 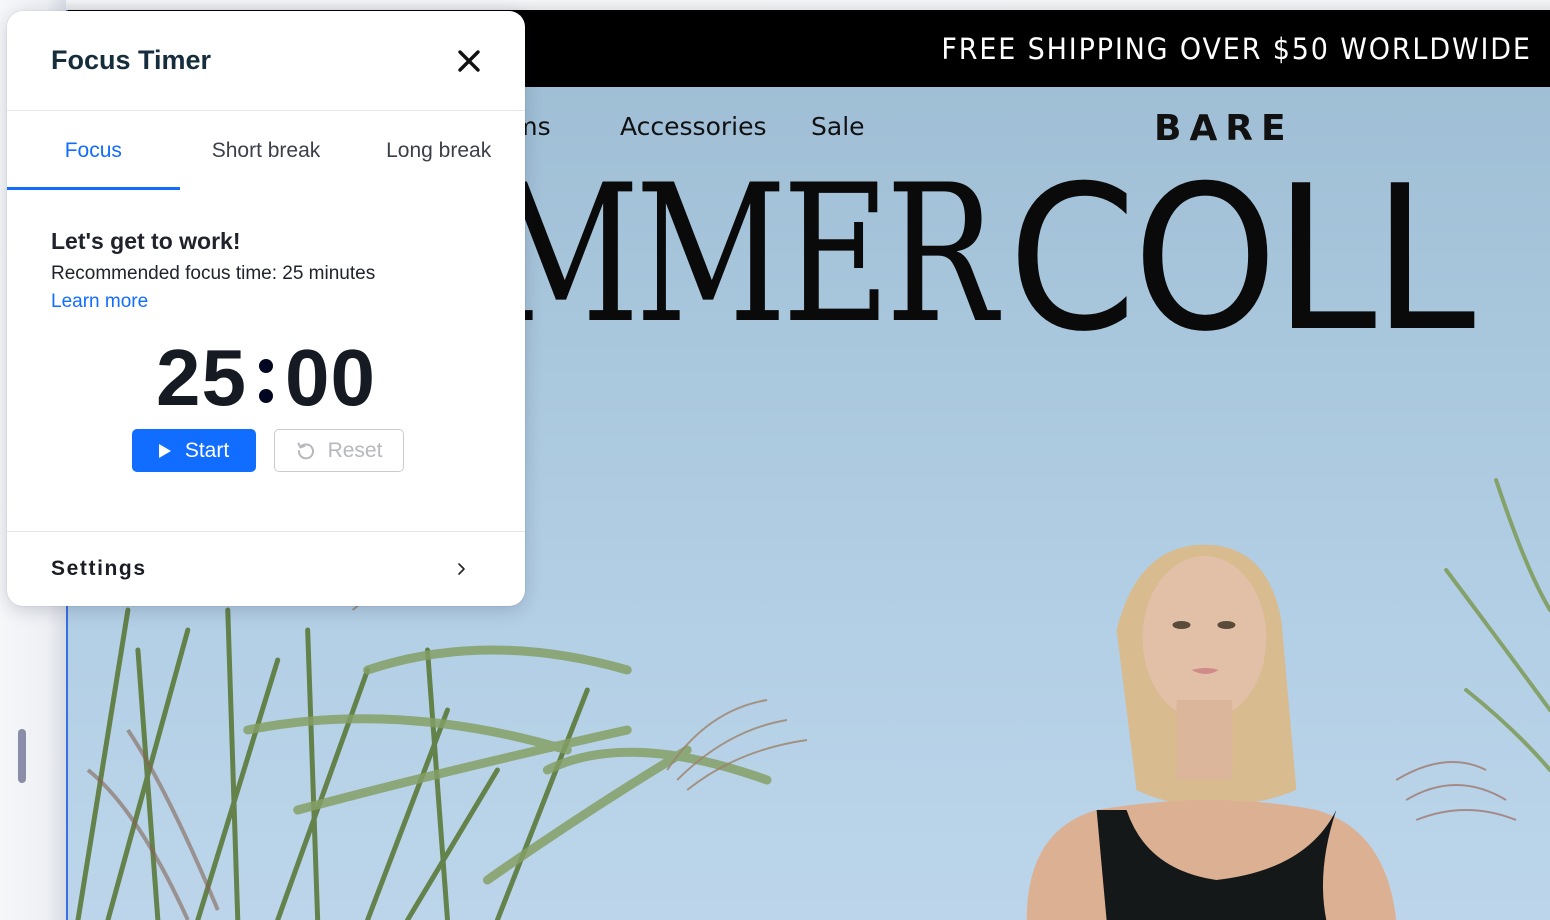 I want to click on start-button: Start, so click(x=194, y=450).